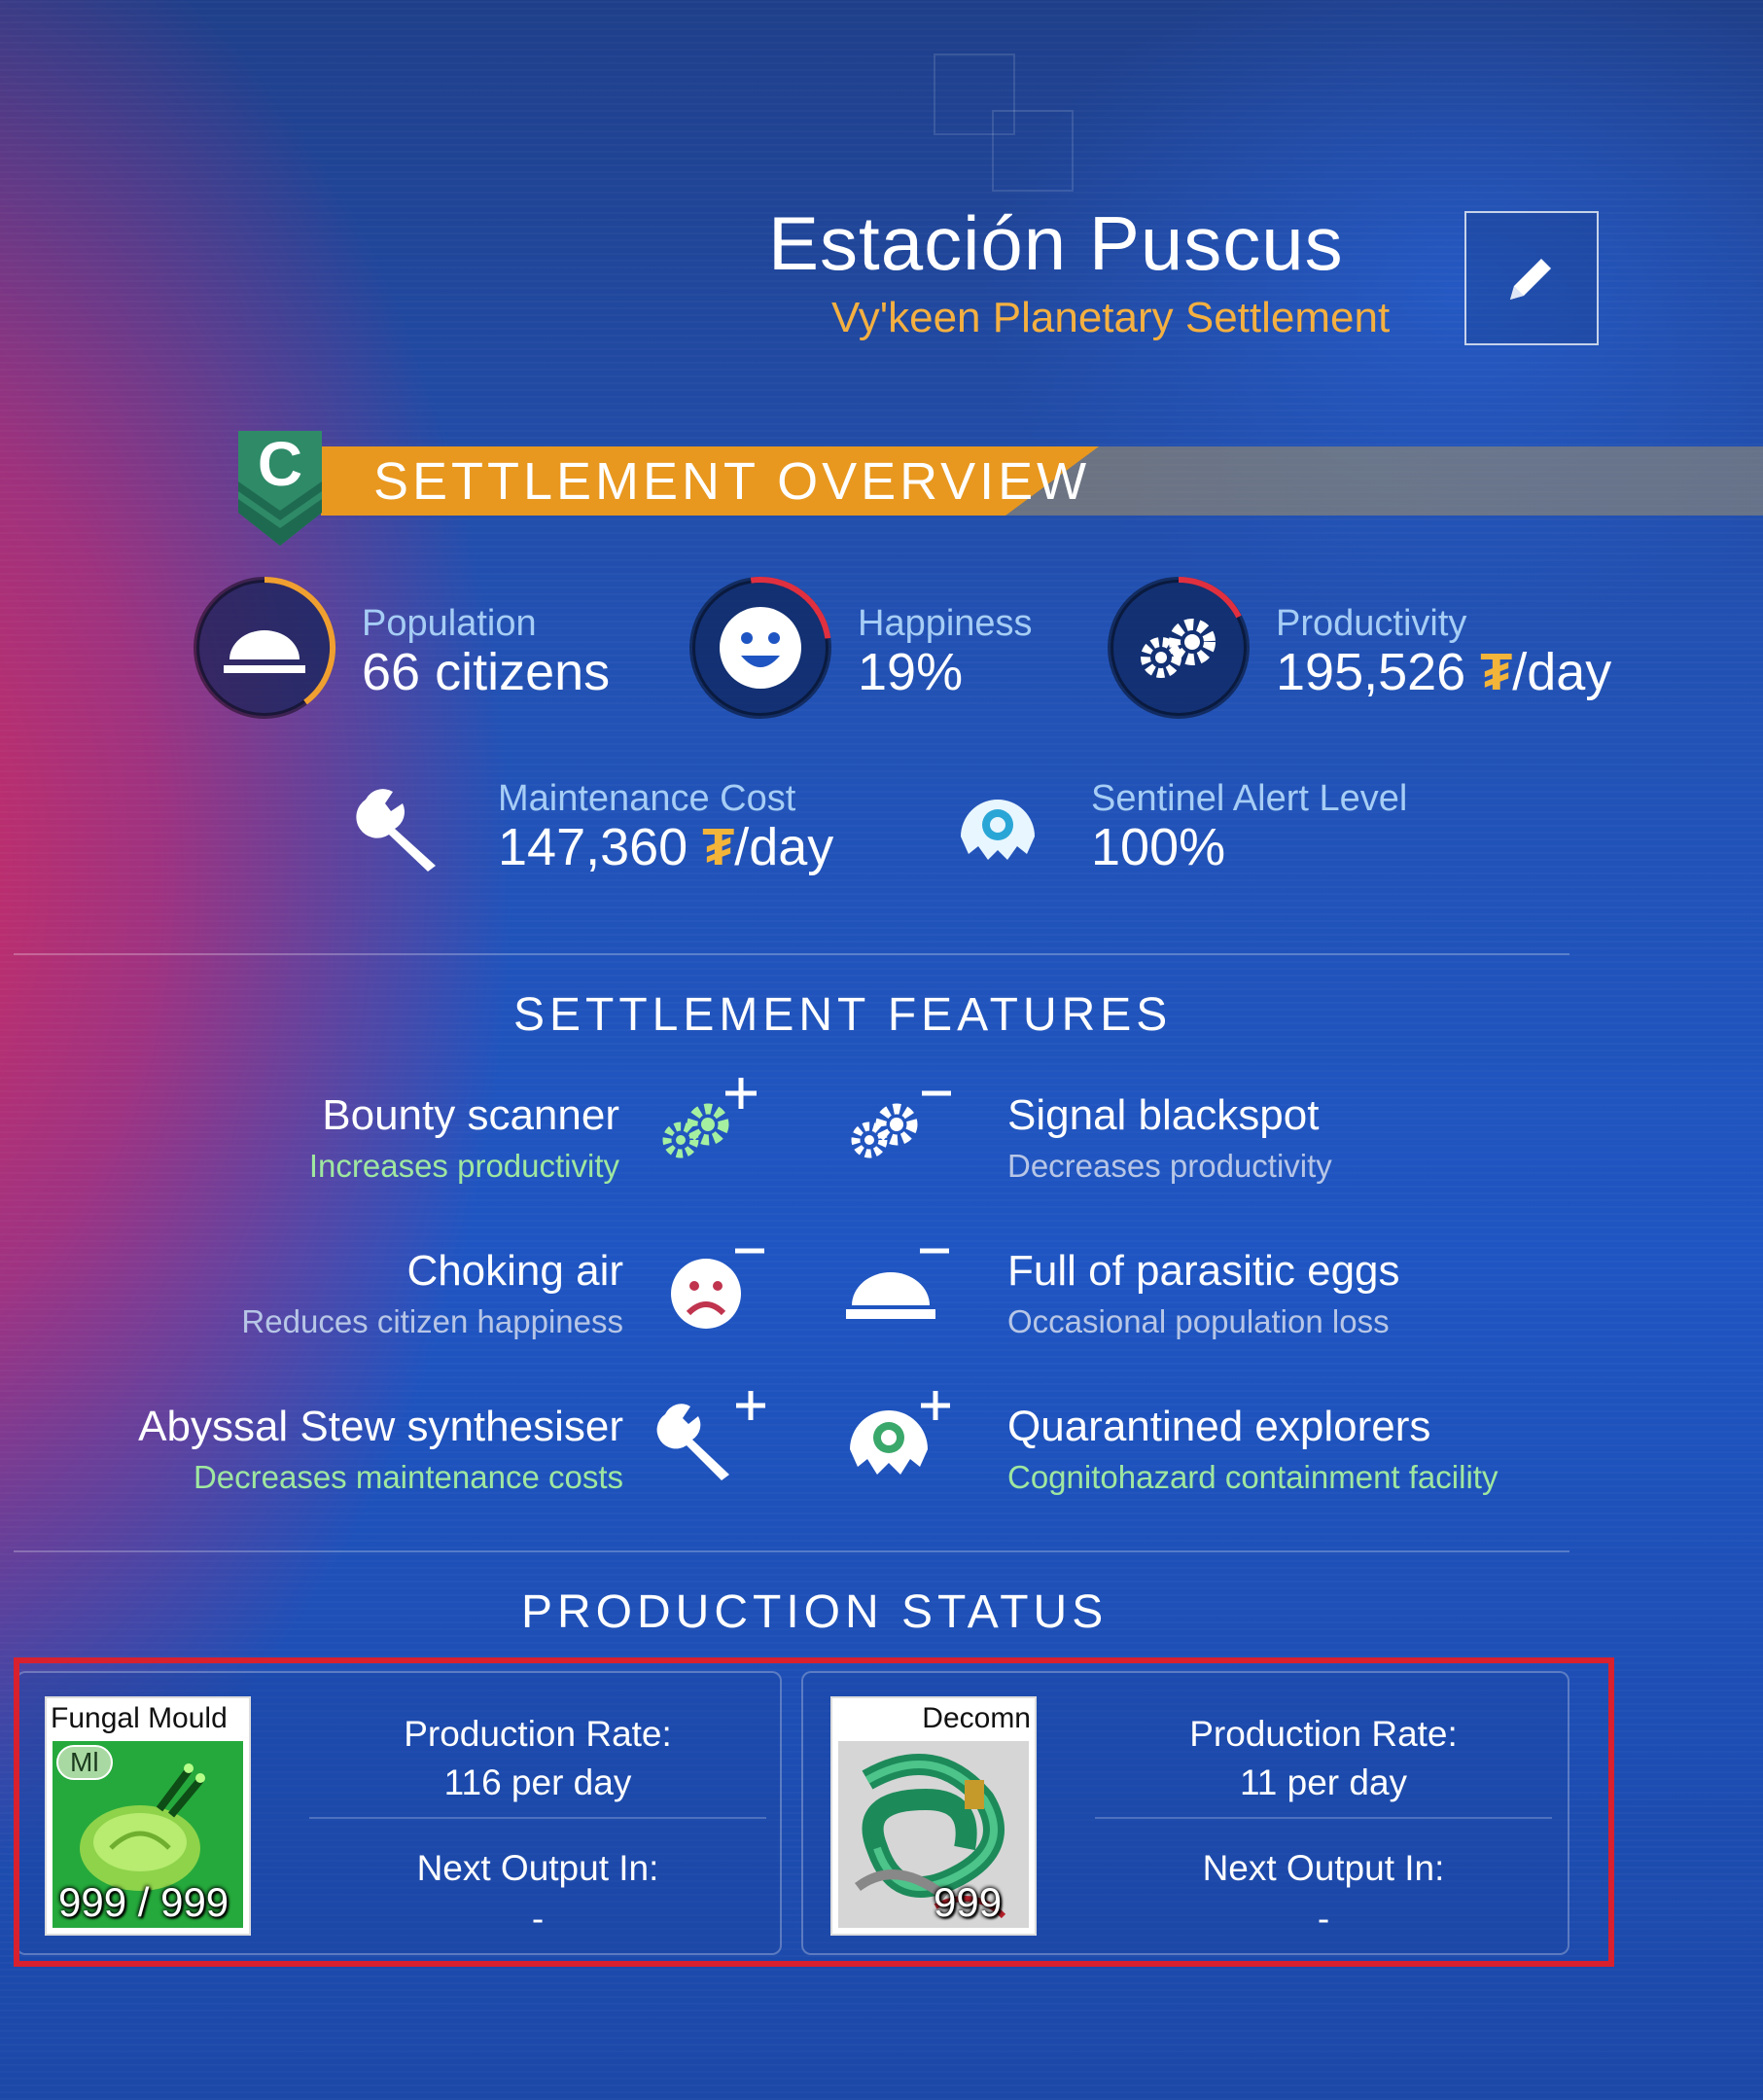 The image size is (1763, 2100). What do you see at coordinates (1033, 151) in the screenshot?
I see `decorative-square` at bounding box center [1033, 151].